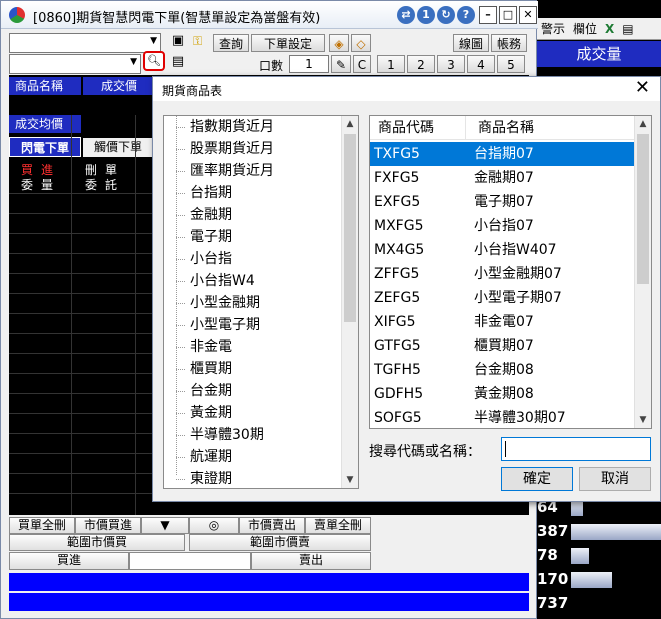 The width and height of the screenshot is (661, 619). Describe the element at coordinates (627, 29) in the screenshot. I see `export-icon: ▤` at that location.